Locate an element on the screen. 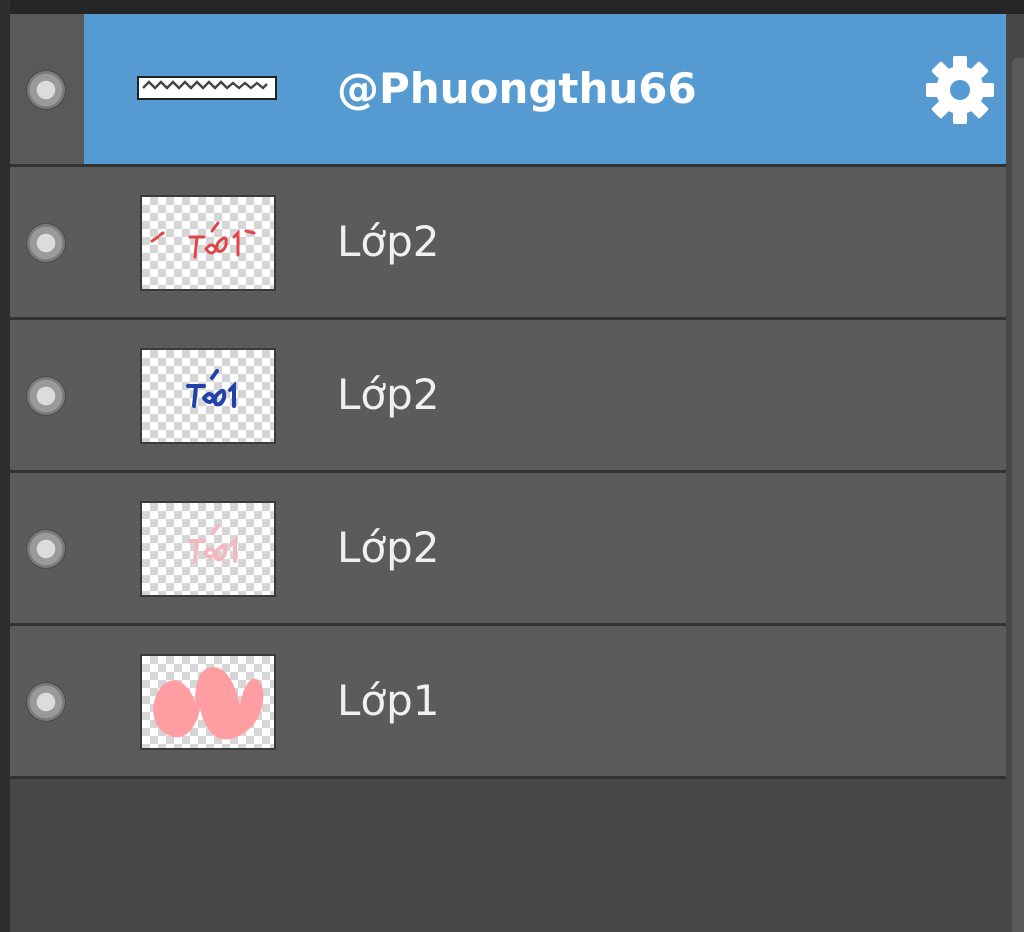  red-handwriting-thumbnail is located at coordinates (208, 243).